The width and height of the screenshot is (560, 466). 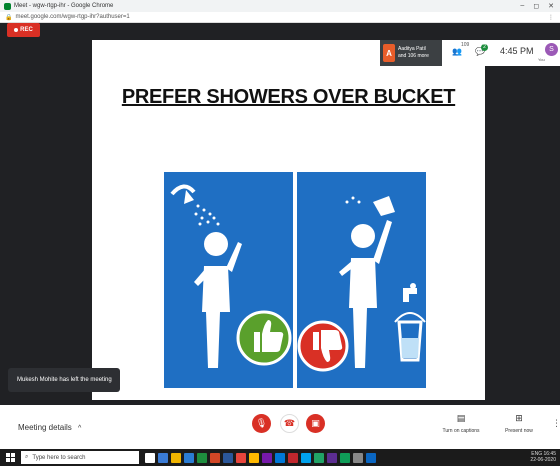 I want to click on left-meeting-toast: Mukesh Mohite has left the meeting, so click(x=64, y=380).